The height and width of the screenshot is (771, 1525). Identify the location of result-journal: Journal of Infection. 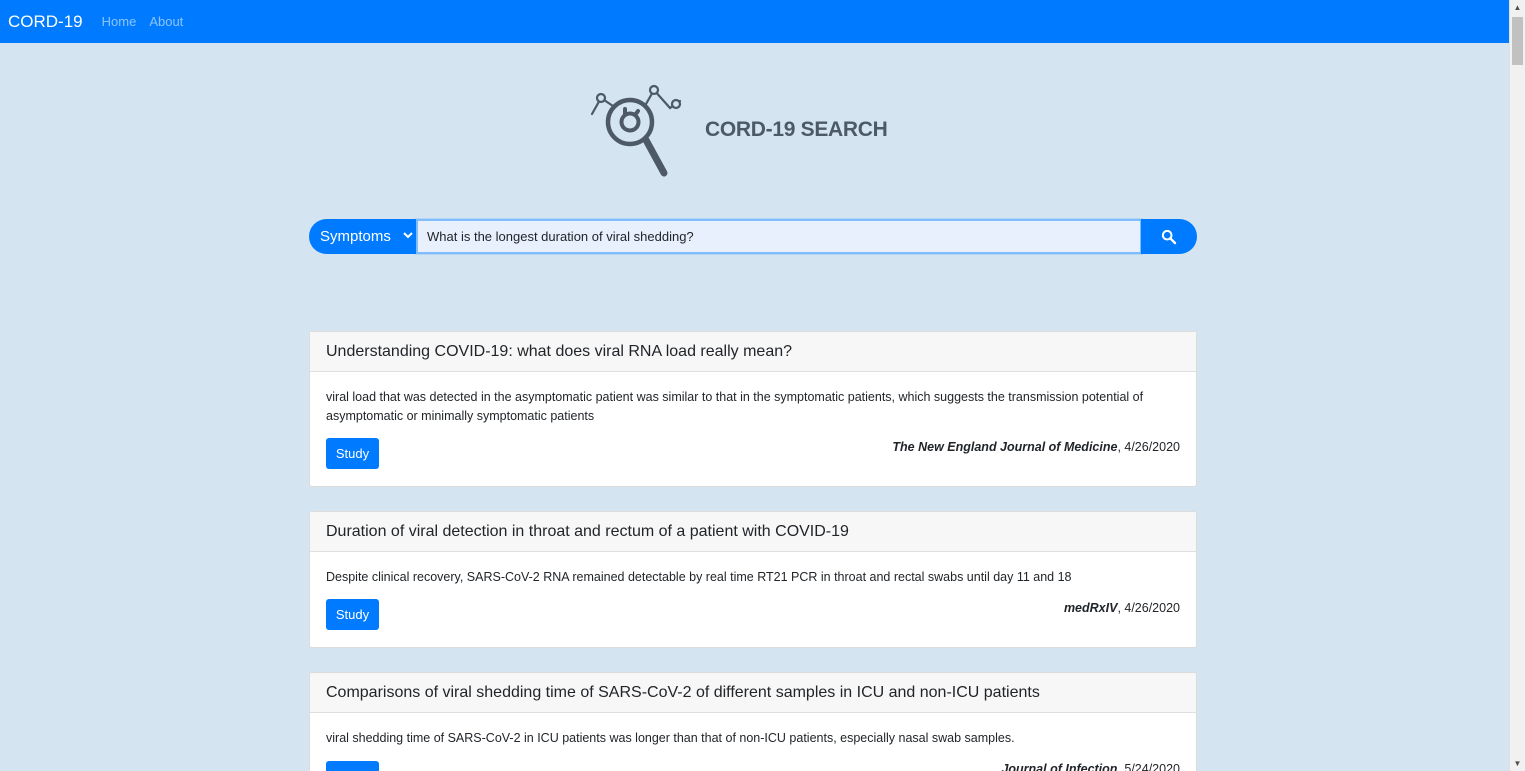
(1059, 766).